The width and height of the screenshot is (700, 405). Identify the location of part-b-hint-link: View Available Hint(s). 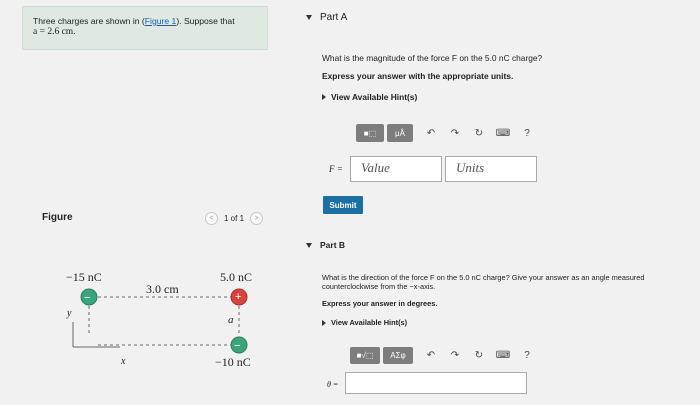
(364, 322).